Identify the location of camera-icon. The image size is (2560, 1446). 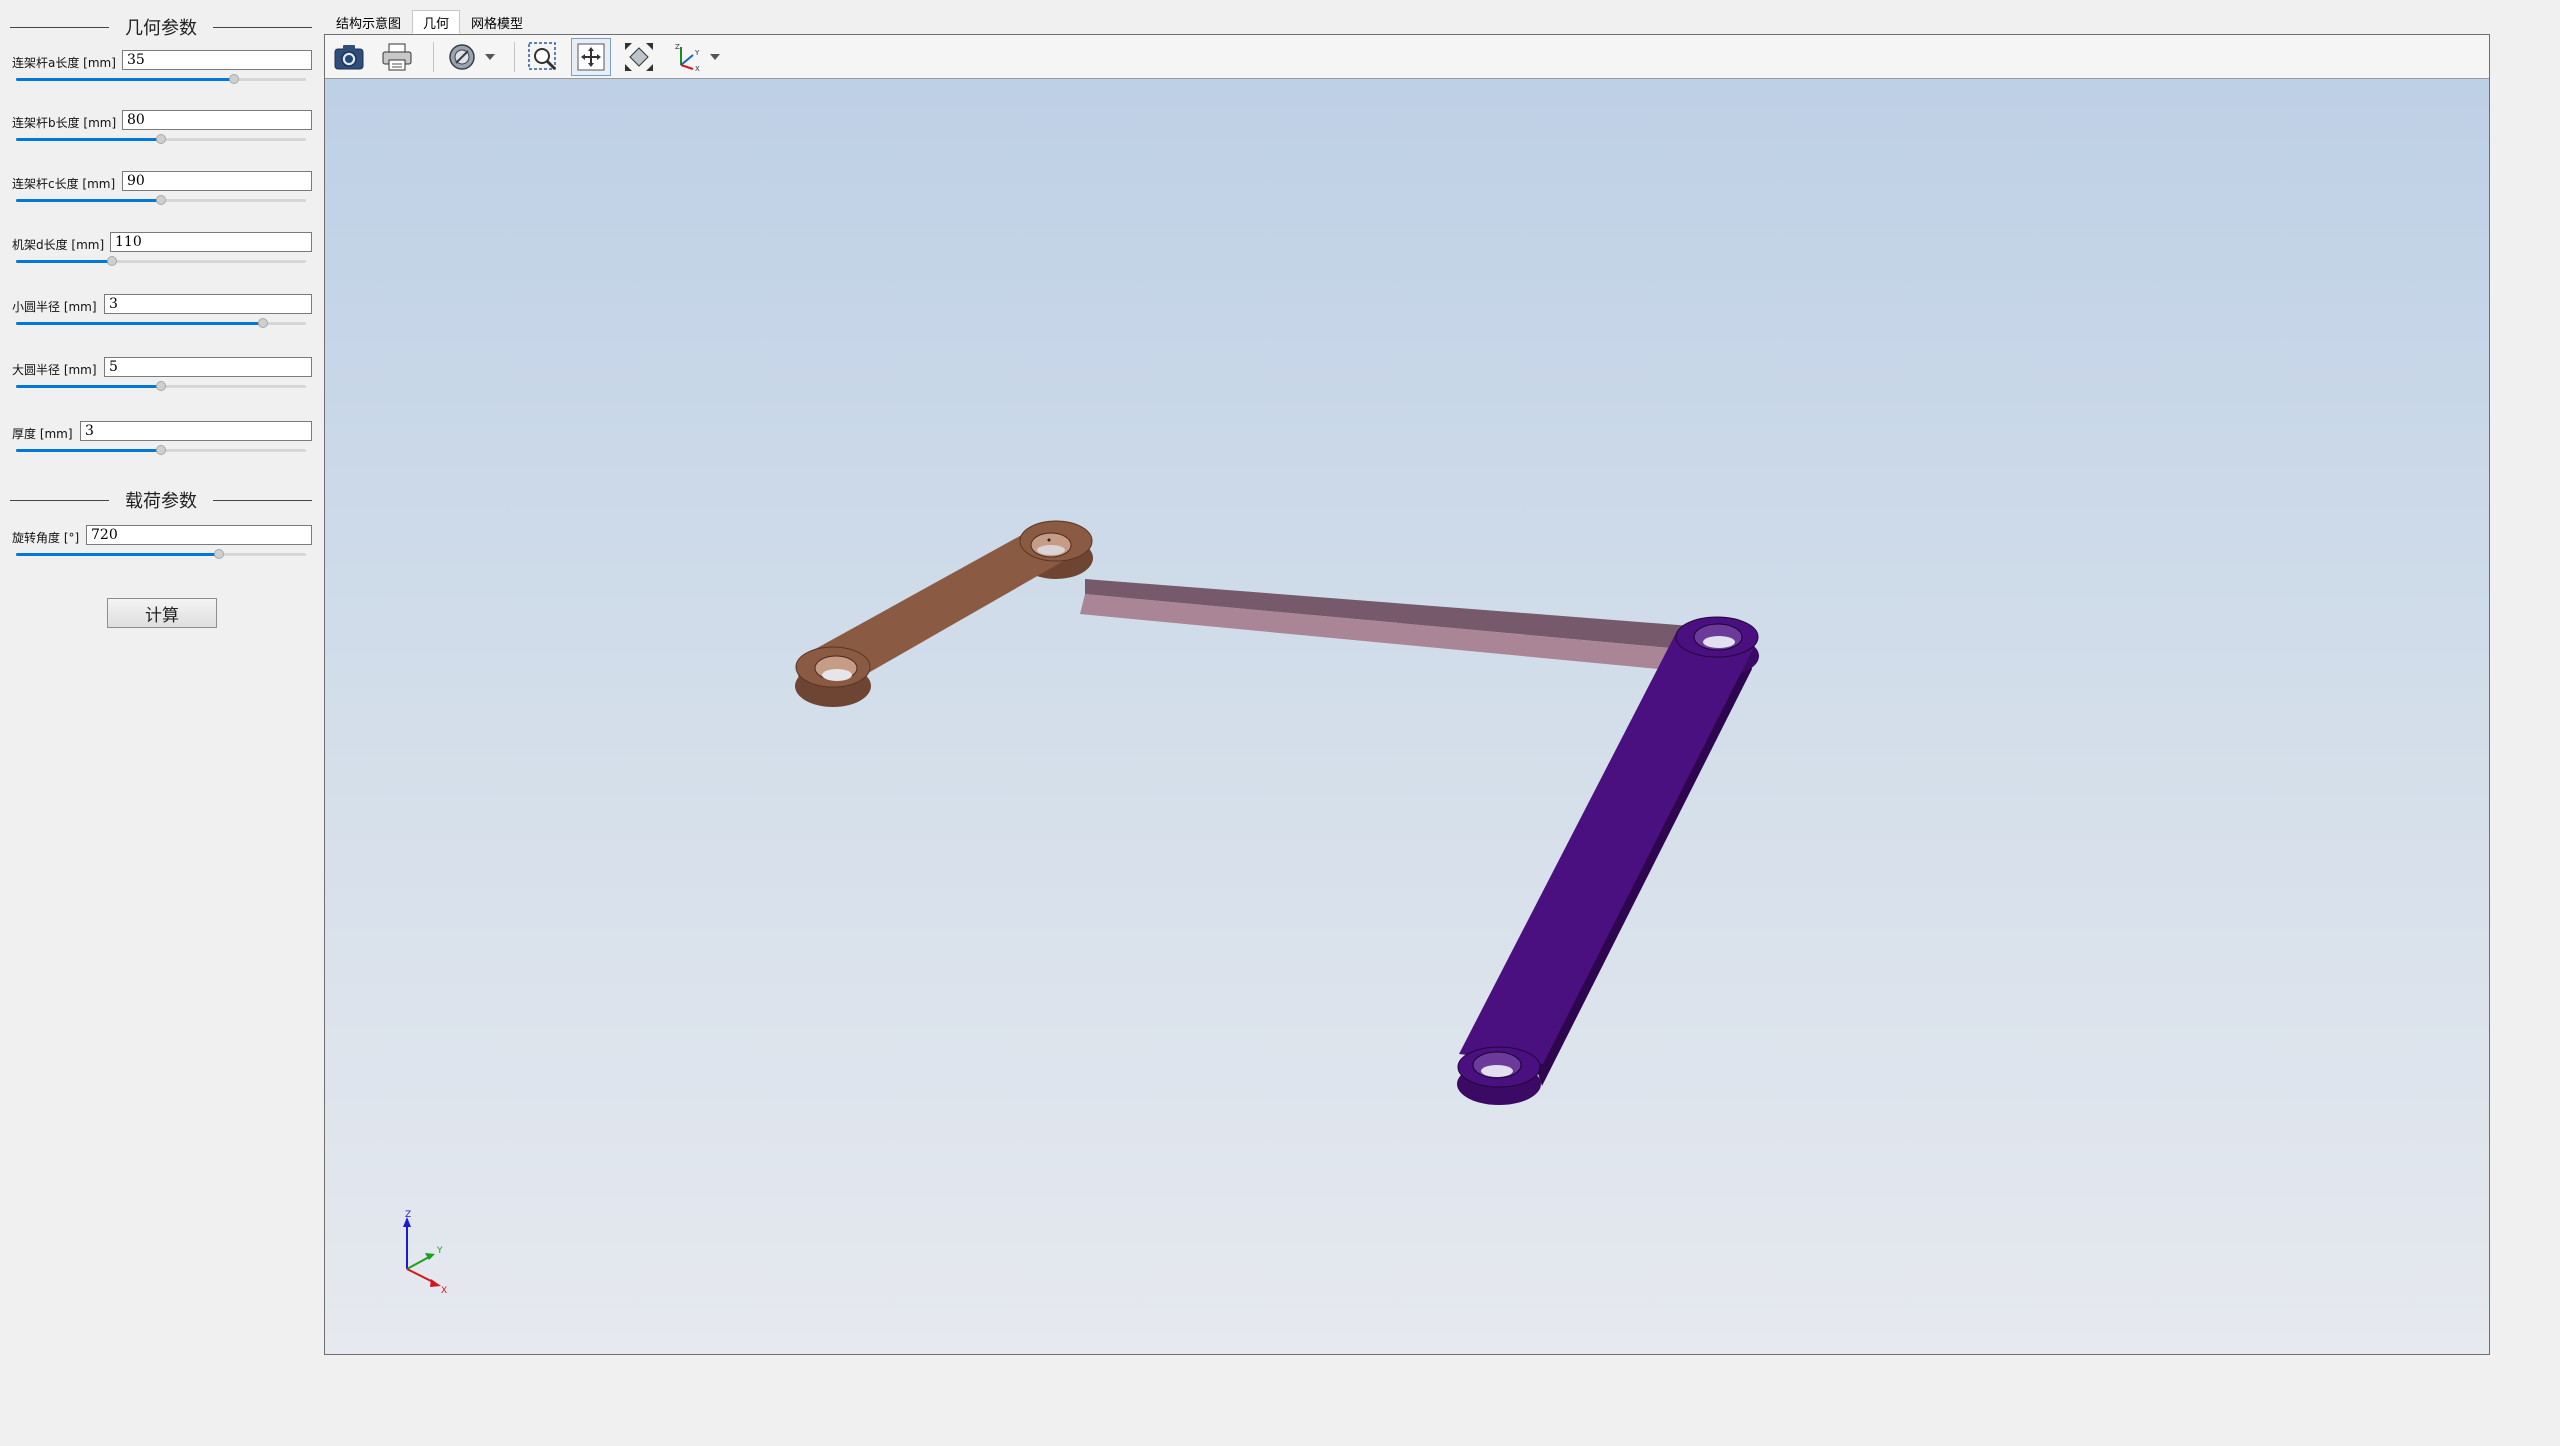
(349, 56).